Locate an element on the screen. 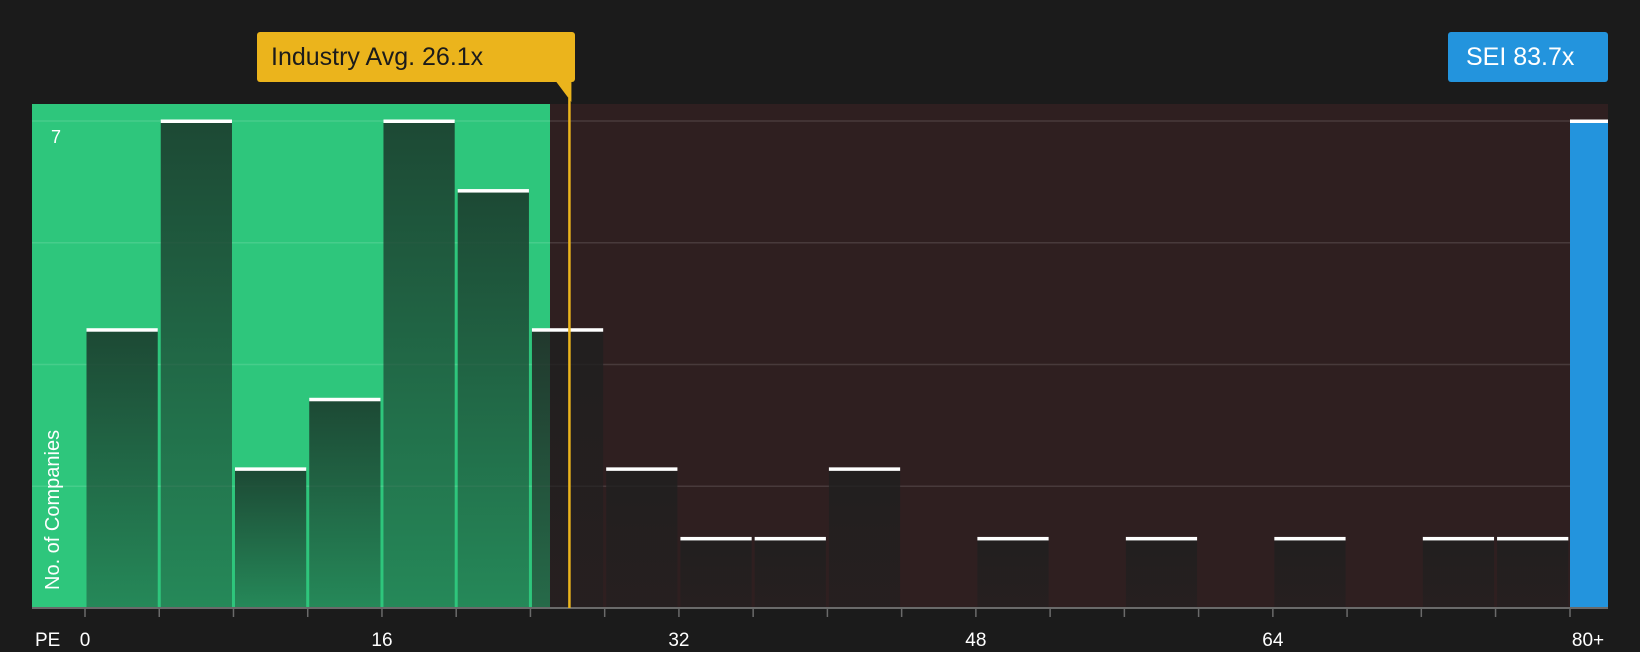 The width and height of the screenshot is (1640, 652). x-tick-label: 64 is located at coordinates (1273, 640).